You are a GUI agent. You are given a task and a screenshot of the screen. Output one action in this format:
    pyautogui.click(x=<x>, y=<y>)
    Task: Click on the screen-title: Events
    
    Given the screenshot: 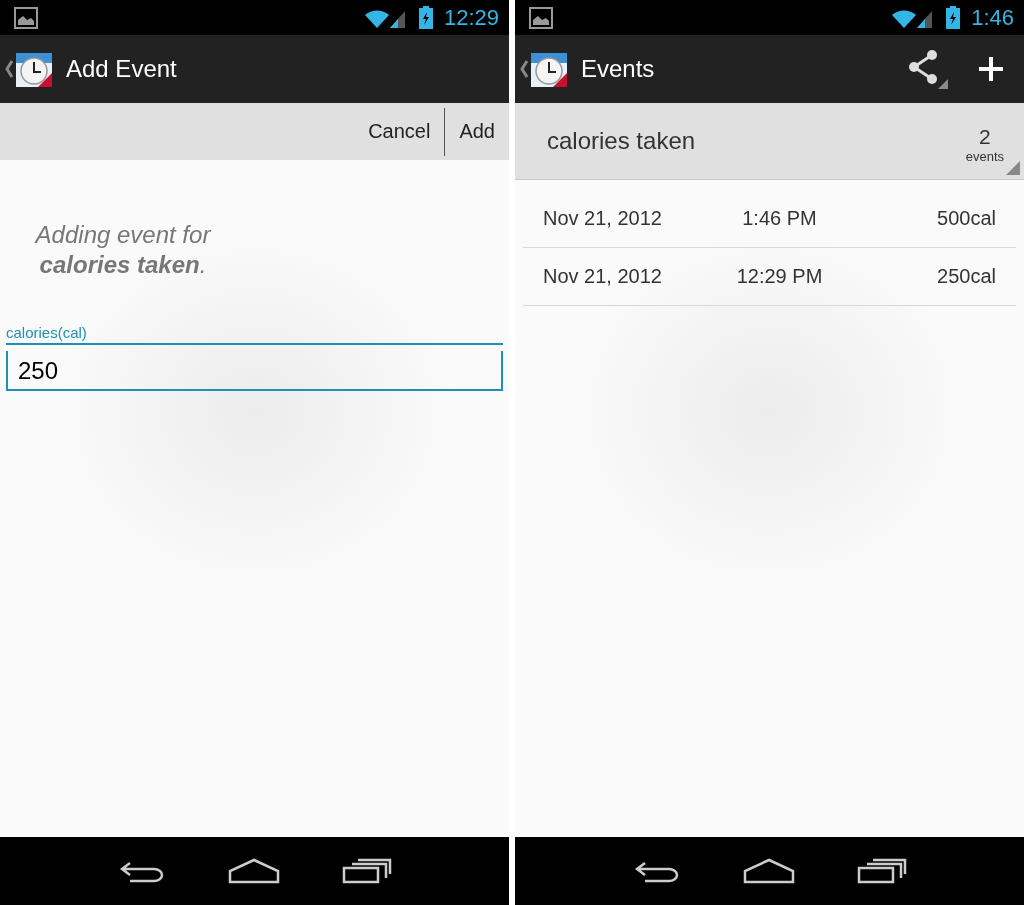 What is the action you would take?
    pyautogui.click(x=618, y=69)
    